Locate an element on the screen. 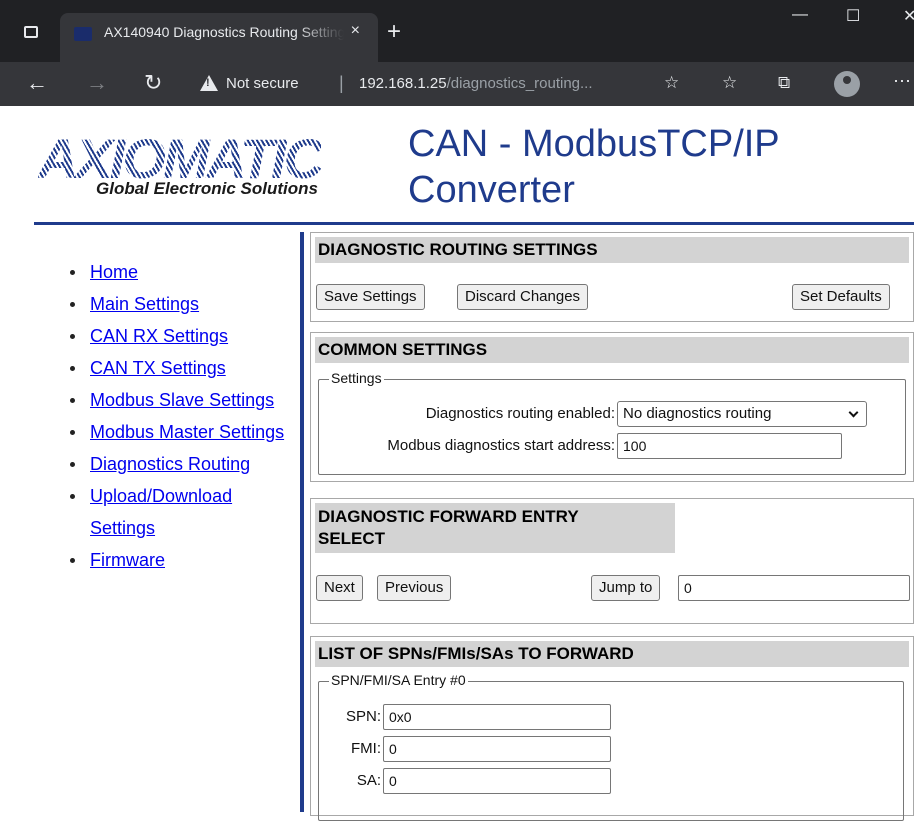 The height and width of the screenshot is (821, 914). warning-icon is located at coordinates (209, 83).